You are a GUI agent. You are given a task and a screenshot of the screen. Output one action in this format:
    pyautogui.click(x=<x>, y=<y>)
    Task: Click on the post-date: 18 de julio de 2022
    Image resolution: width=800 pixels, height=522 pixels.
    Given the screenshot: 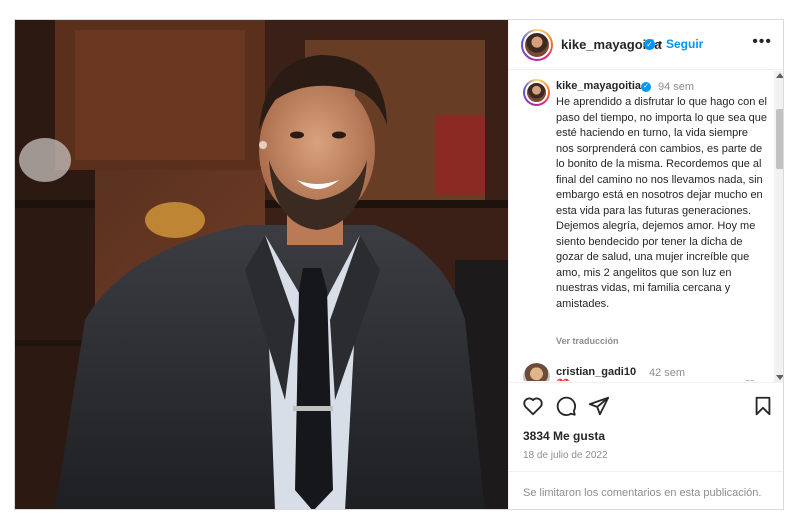 What is the action you would take?
    pyautogui.click(x=565, y=455)
    